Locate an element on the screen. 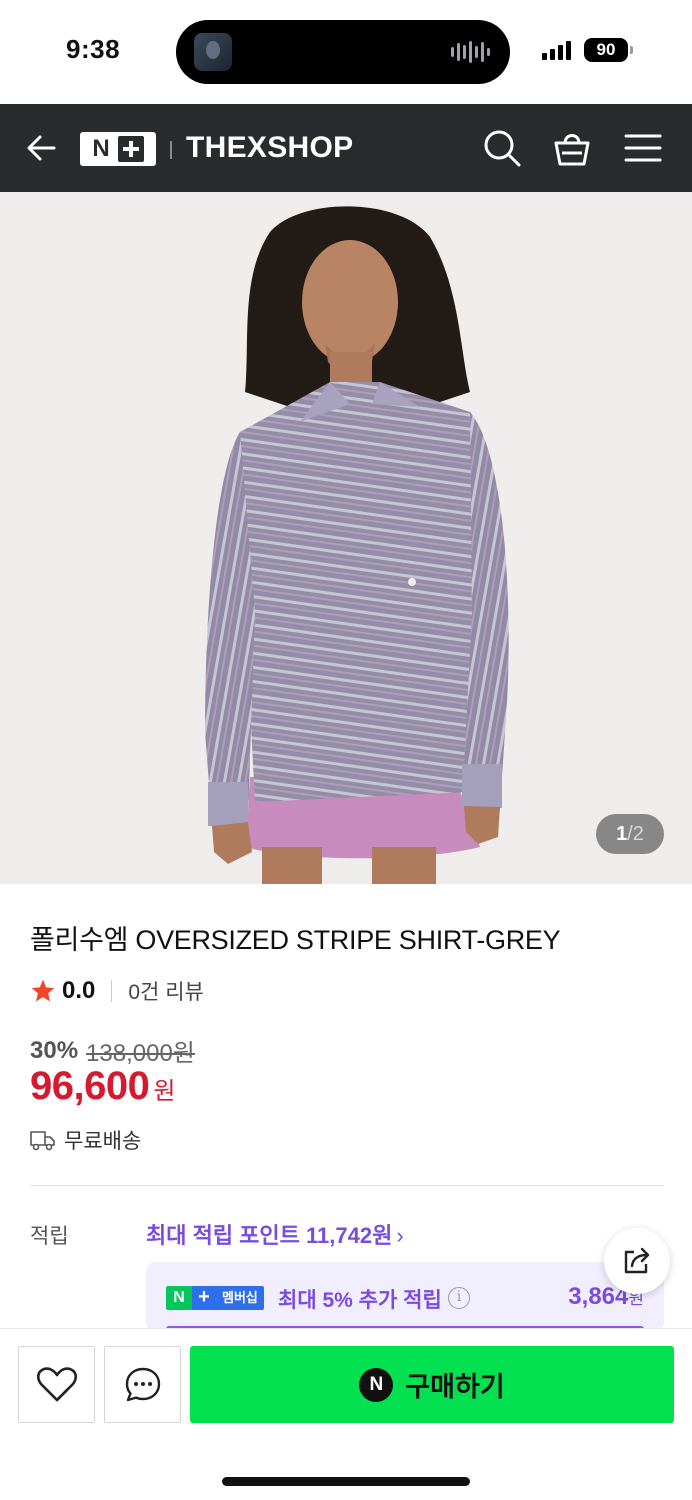 The image size is (692, 1500). talk-talk-button is located at coordinates (142, 1384).